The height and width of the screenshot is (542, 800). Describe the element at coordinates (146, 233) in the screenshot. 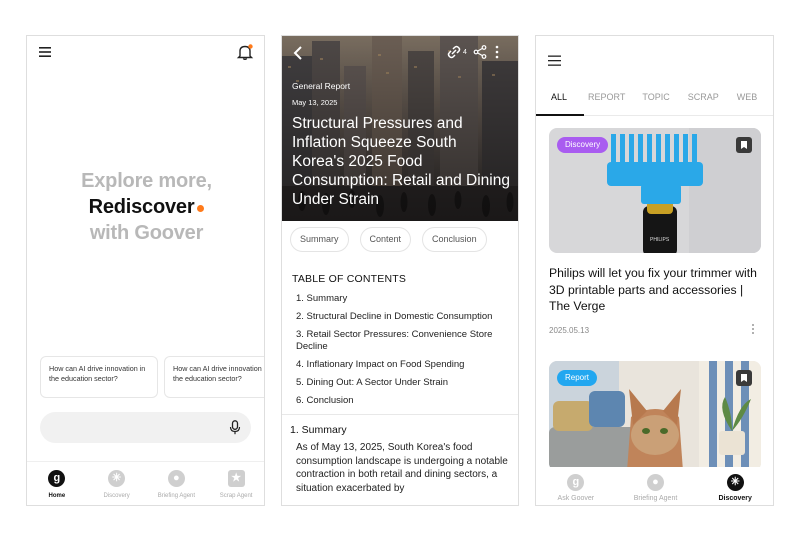

I see `hero-line-goover: with Goover` at that location.